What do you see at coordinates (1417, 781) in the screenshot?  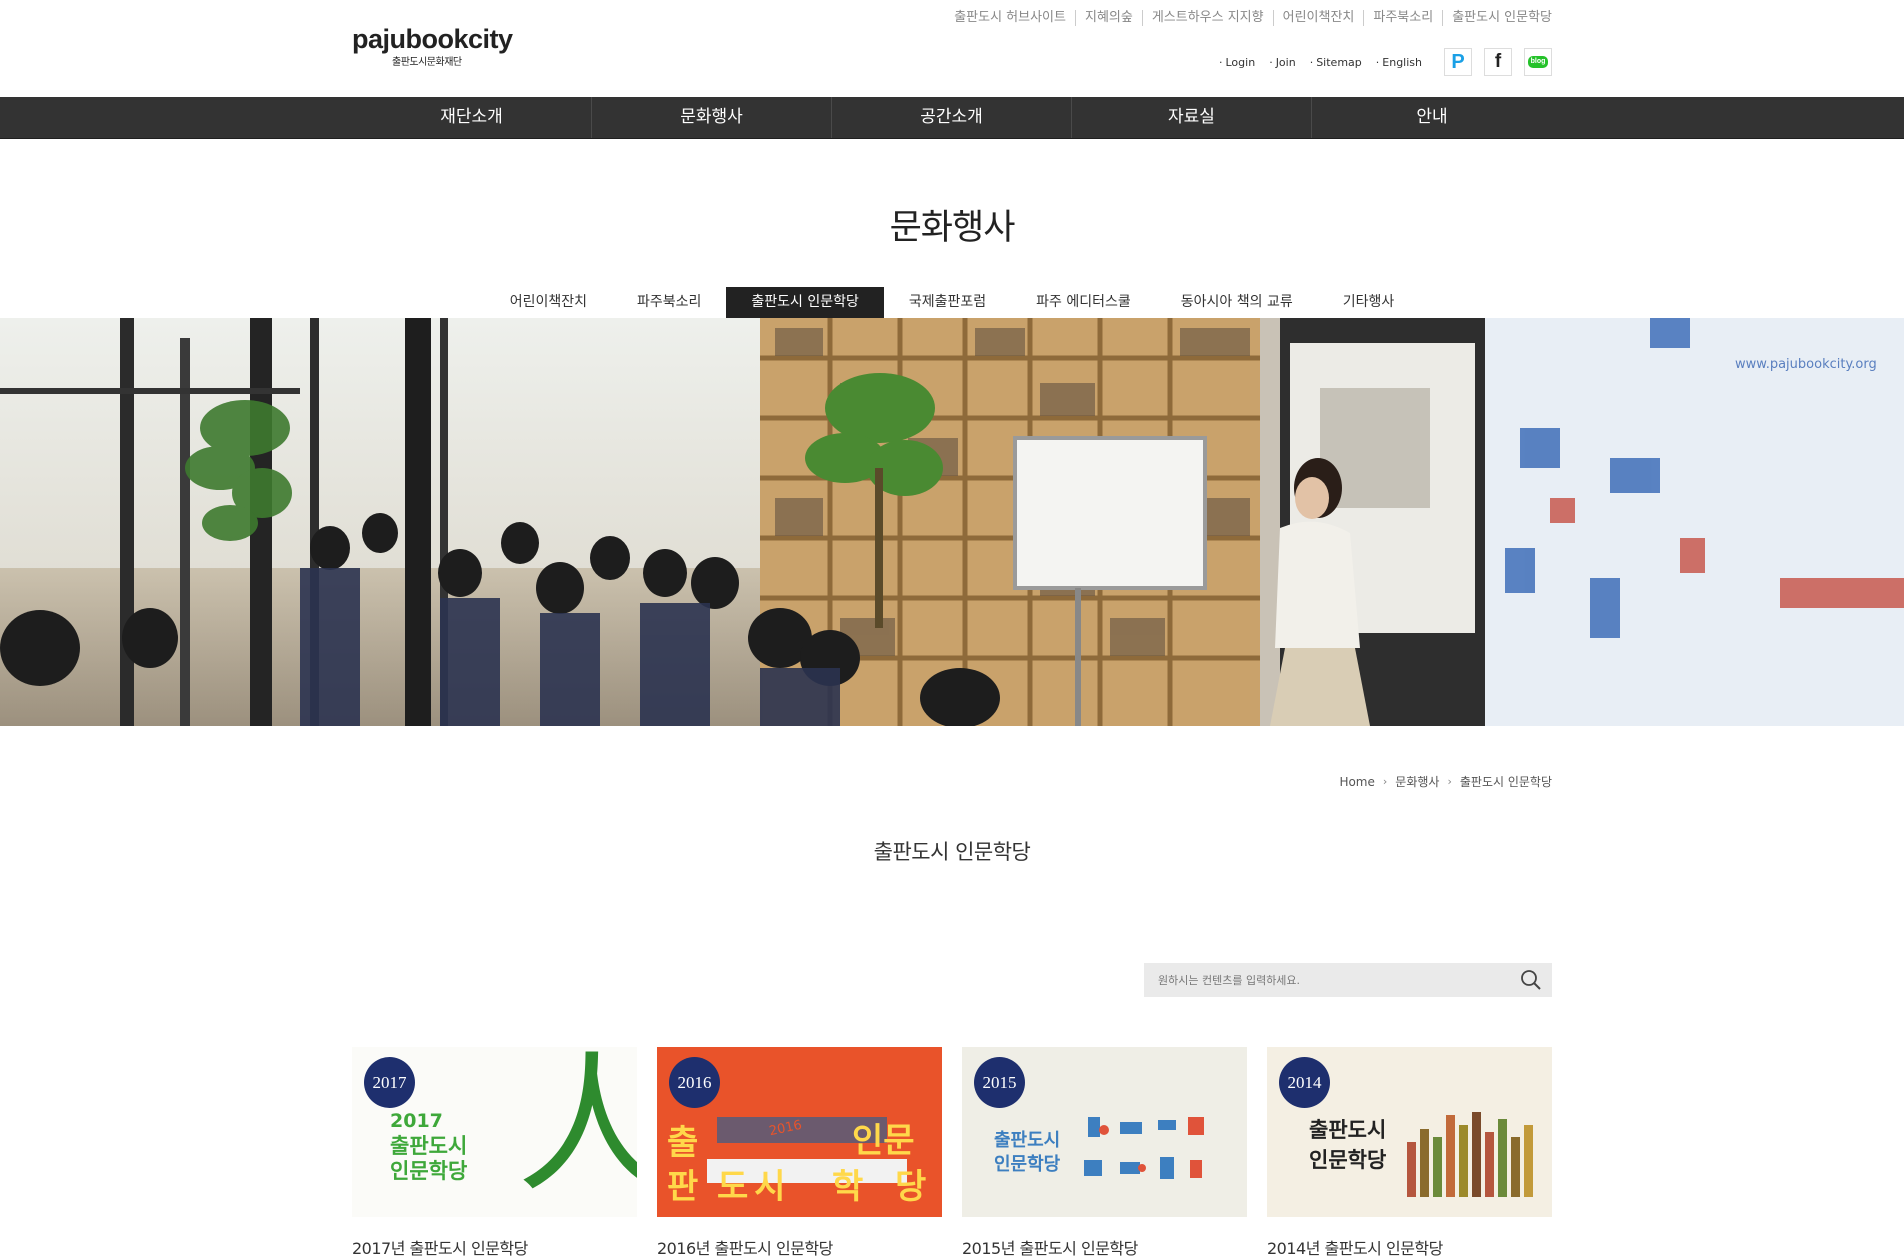 I see `breadcrumb-cultural-events: 문화행사` at bounding box center [1417, 781].